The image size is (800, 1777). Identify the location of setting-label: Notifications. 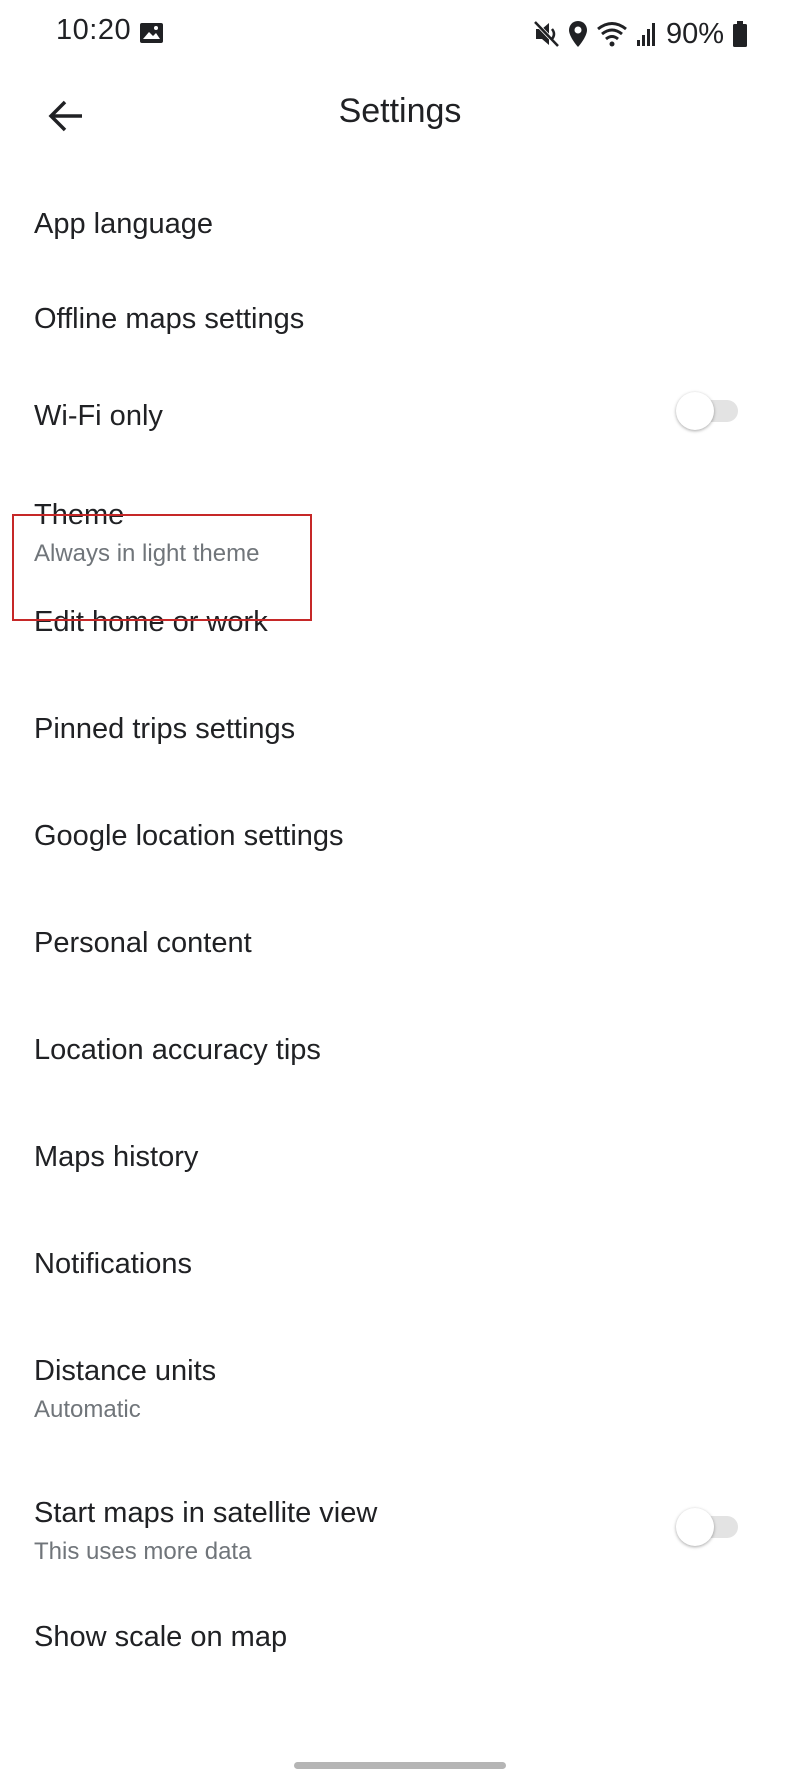
(113, 1264).